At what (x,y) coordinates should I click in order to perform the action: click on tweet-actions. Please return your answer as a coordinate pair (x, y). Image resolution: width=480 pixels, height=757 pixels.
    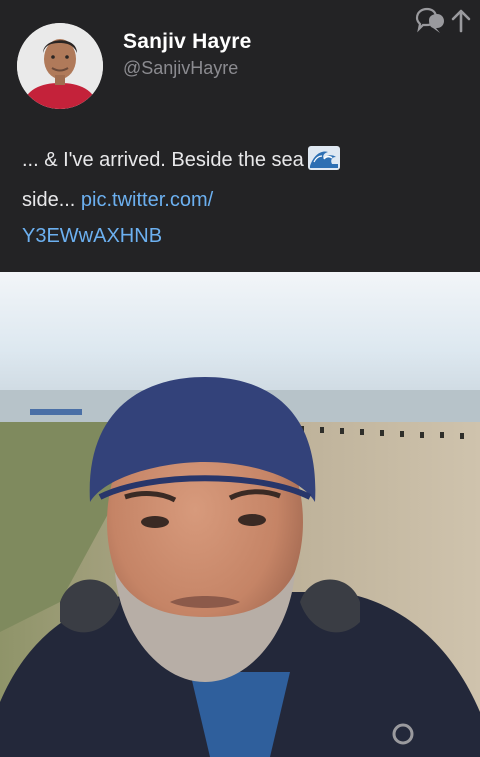
    Looking at the image, I should click on (443, 23).